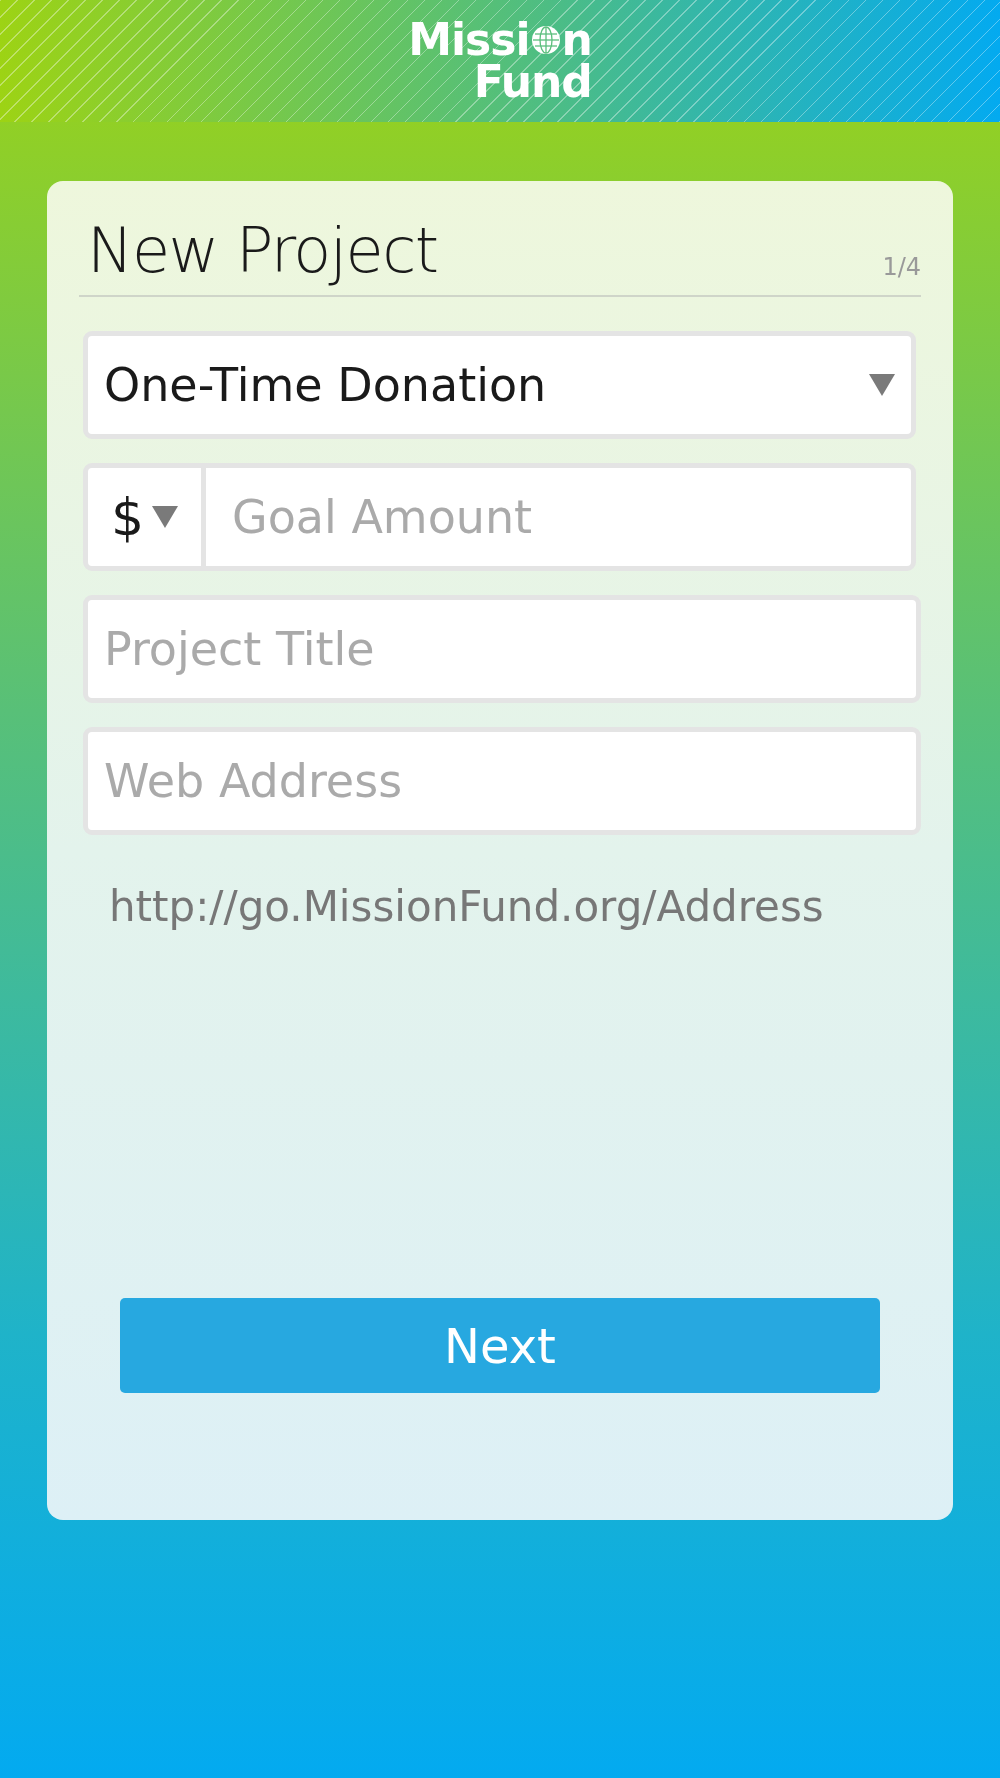  What do you see at coordinates (502, 781) in the screenshot?
I see `web-address-field: Web Address` at bounding box center [502, 781].